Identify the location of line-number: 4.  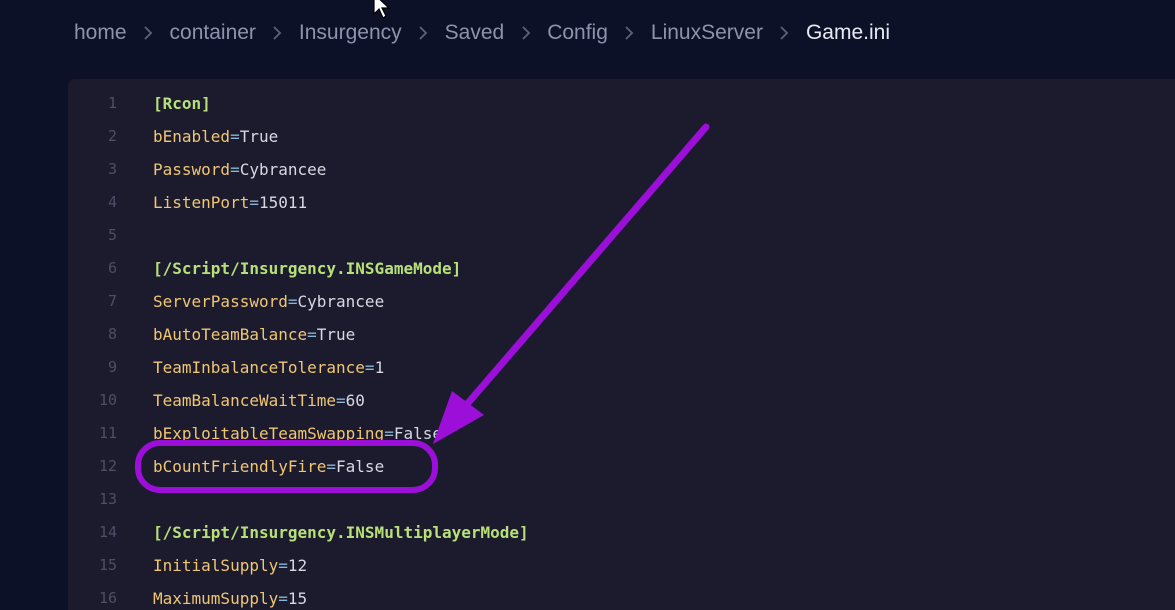
(112, 202).